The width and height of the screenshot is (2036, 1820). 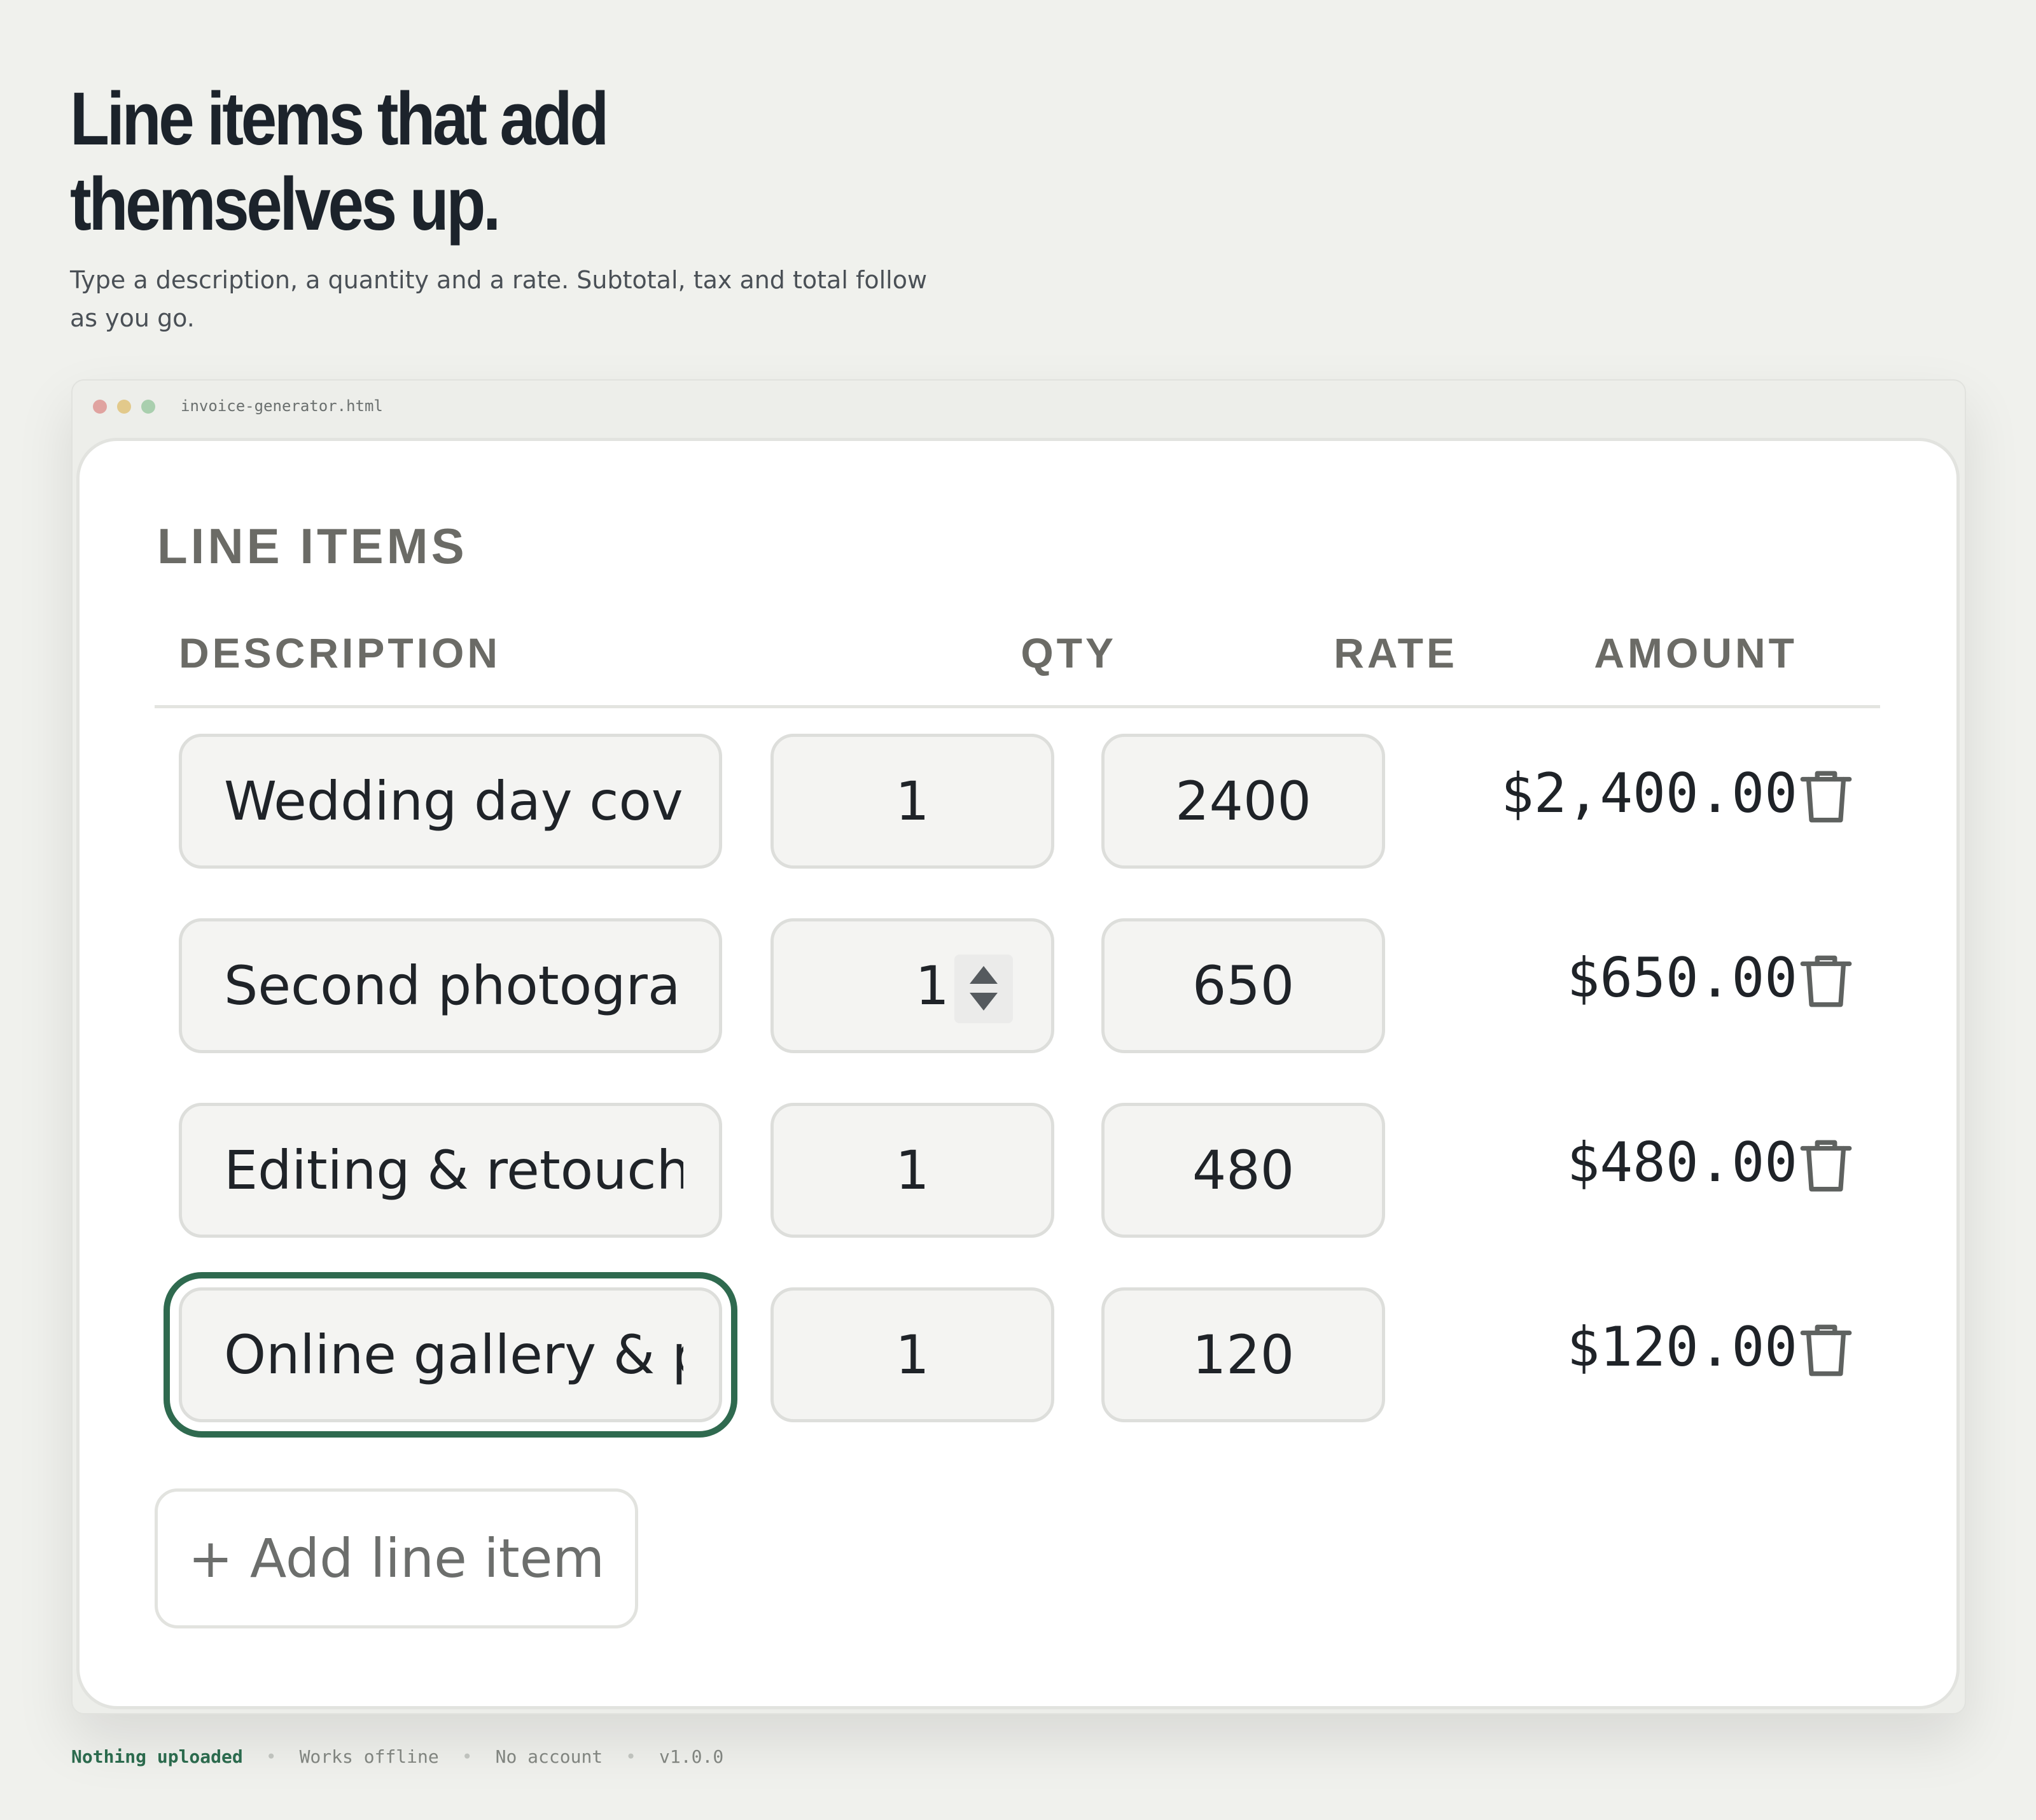 I want to click on footer-item-account: No account, so click(x=549, y=1756).